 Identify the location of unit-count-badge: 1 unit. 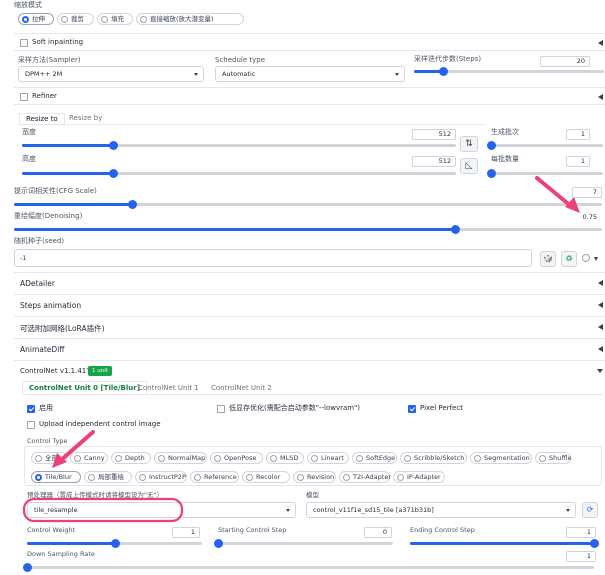
(100, 371).